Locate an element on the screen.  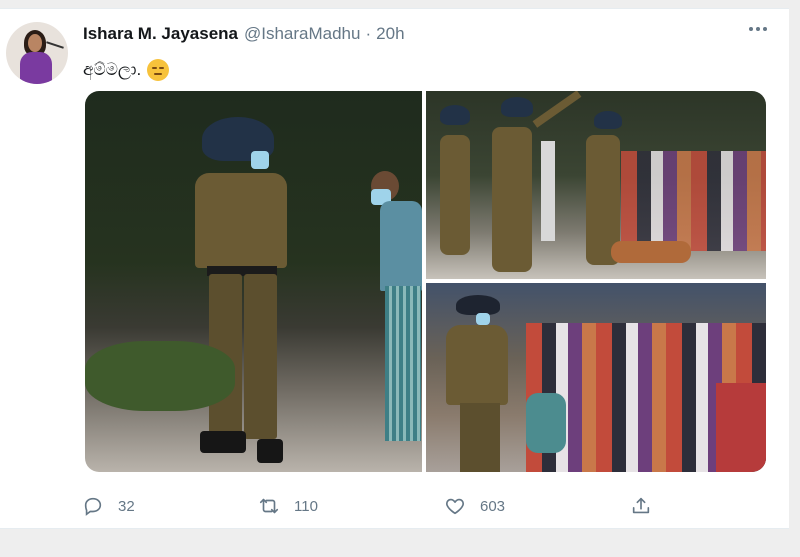
pensive-face-icon is located at coordinates (158, 70).